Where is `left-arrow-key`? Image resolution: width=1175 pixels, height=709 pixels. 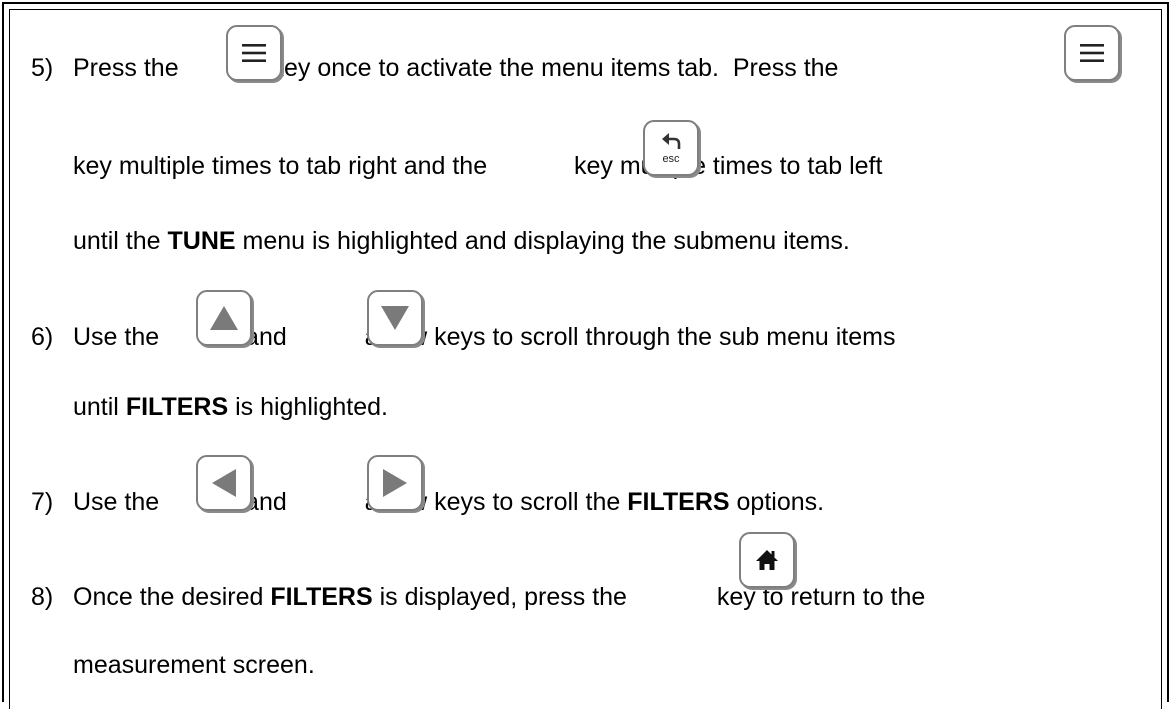 left-arrow-key is located at coordinates (224, 483).